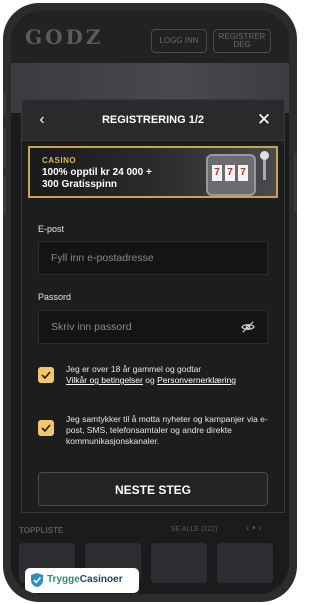  What do you see at coordinates (194, 529) in the screenshot?
I see `see-all-link: SE ALLE (222)` at bounding box center [194, 529].